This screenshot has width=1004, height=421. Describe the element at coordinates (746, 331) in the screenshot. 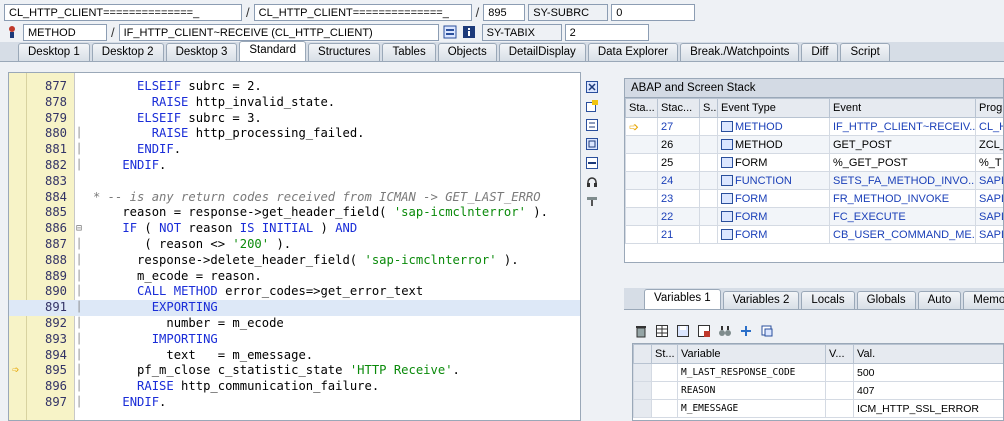

I see `transfer-icon` at that location.